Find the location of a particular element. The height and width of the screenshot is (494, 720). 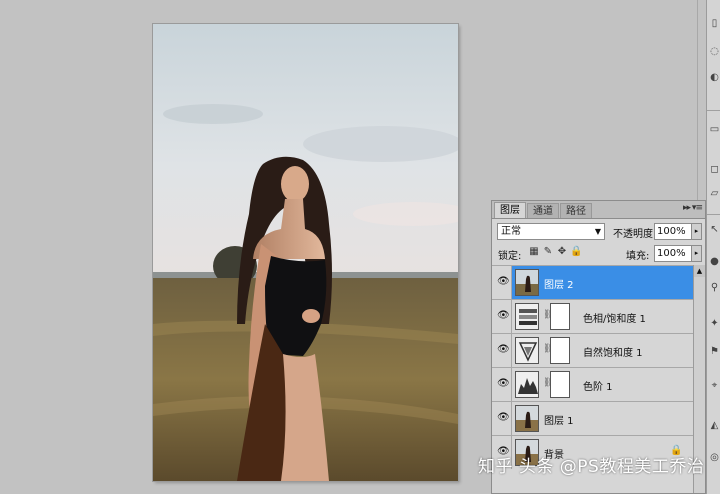

lock-transparent-icon: ▦ is located at coordinates (534, 252).